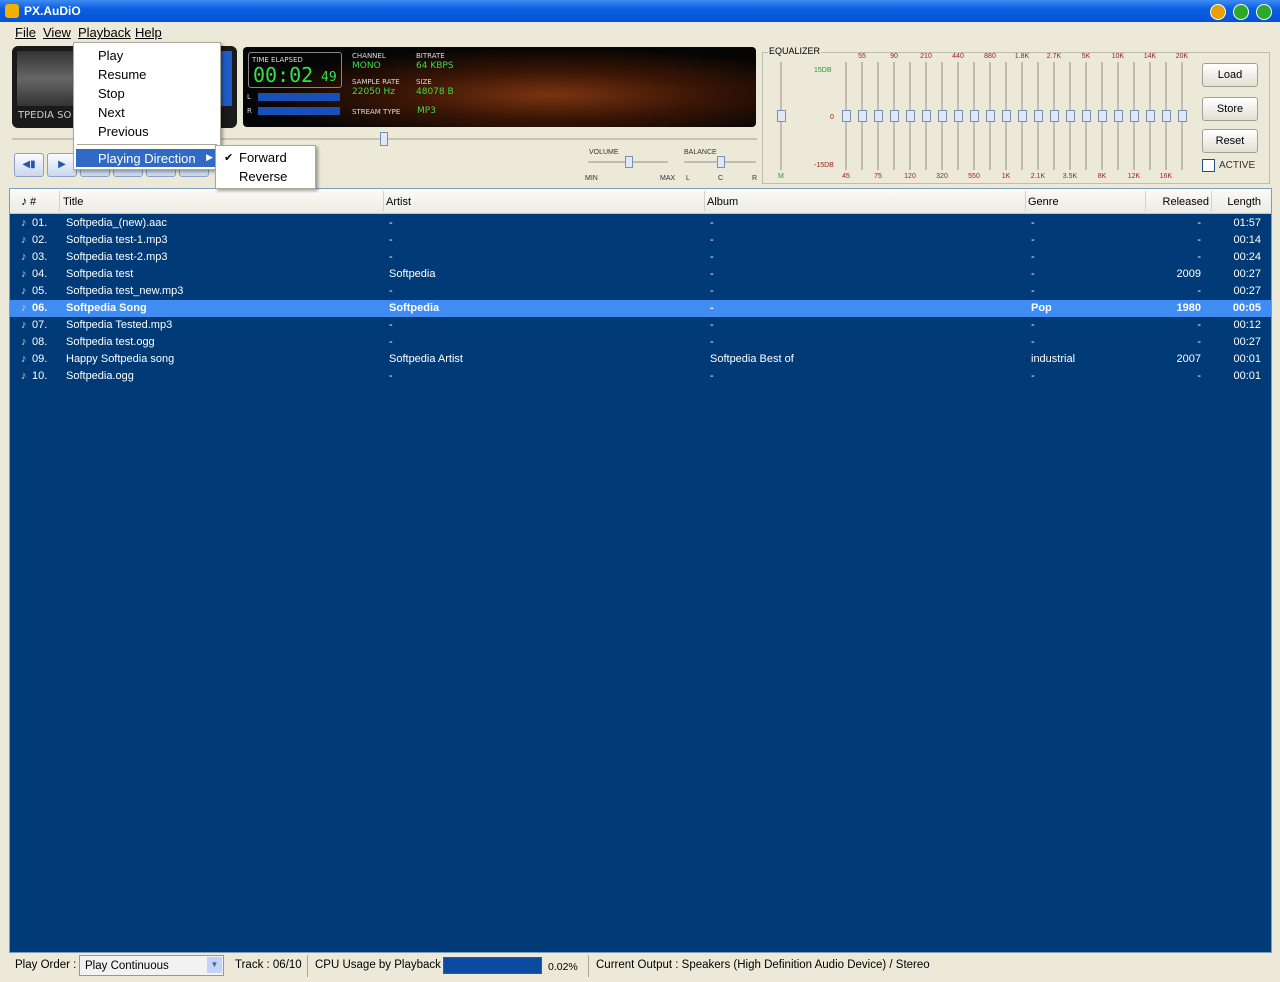  Describe the element at coordinates (1054, 56) in the screenshot. I see `eq-band-label: 2.7K` at that location.